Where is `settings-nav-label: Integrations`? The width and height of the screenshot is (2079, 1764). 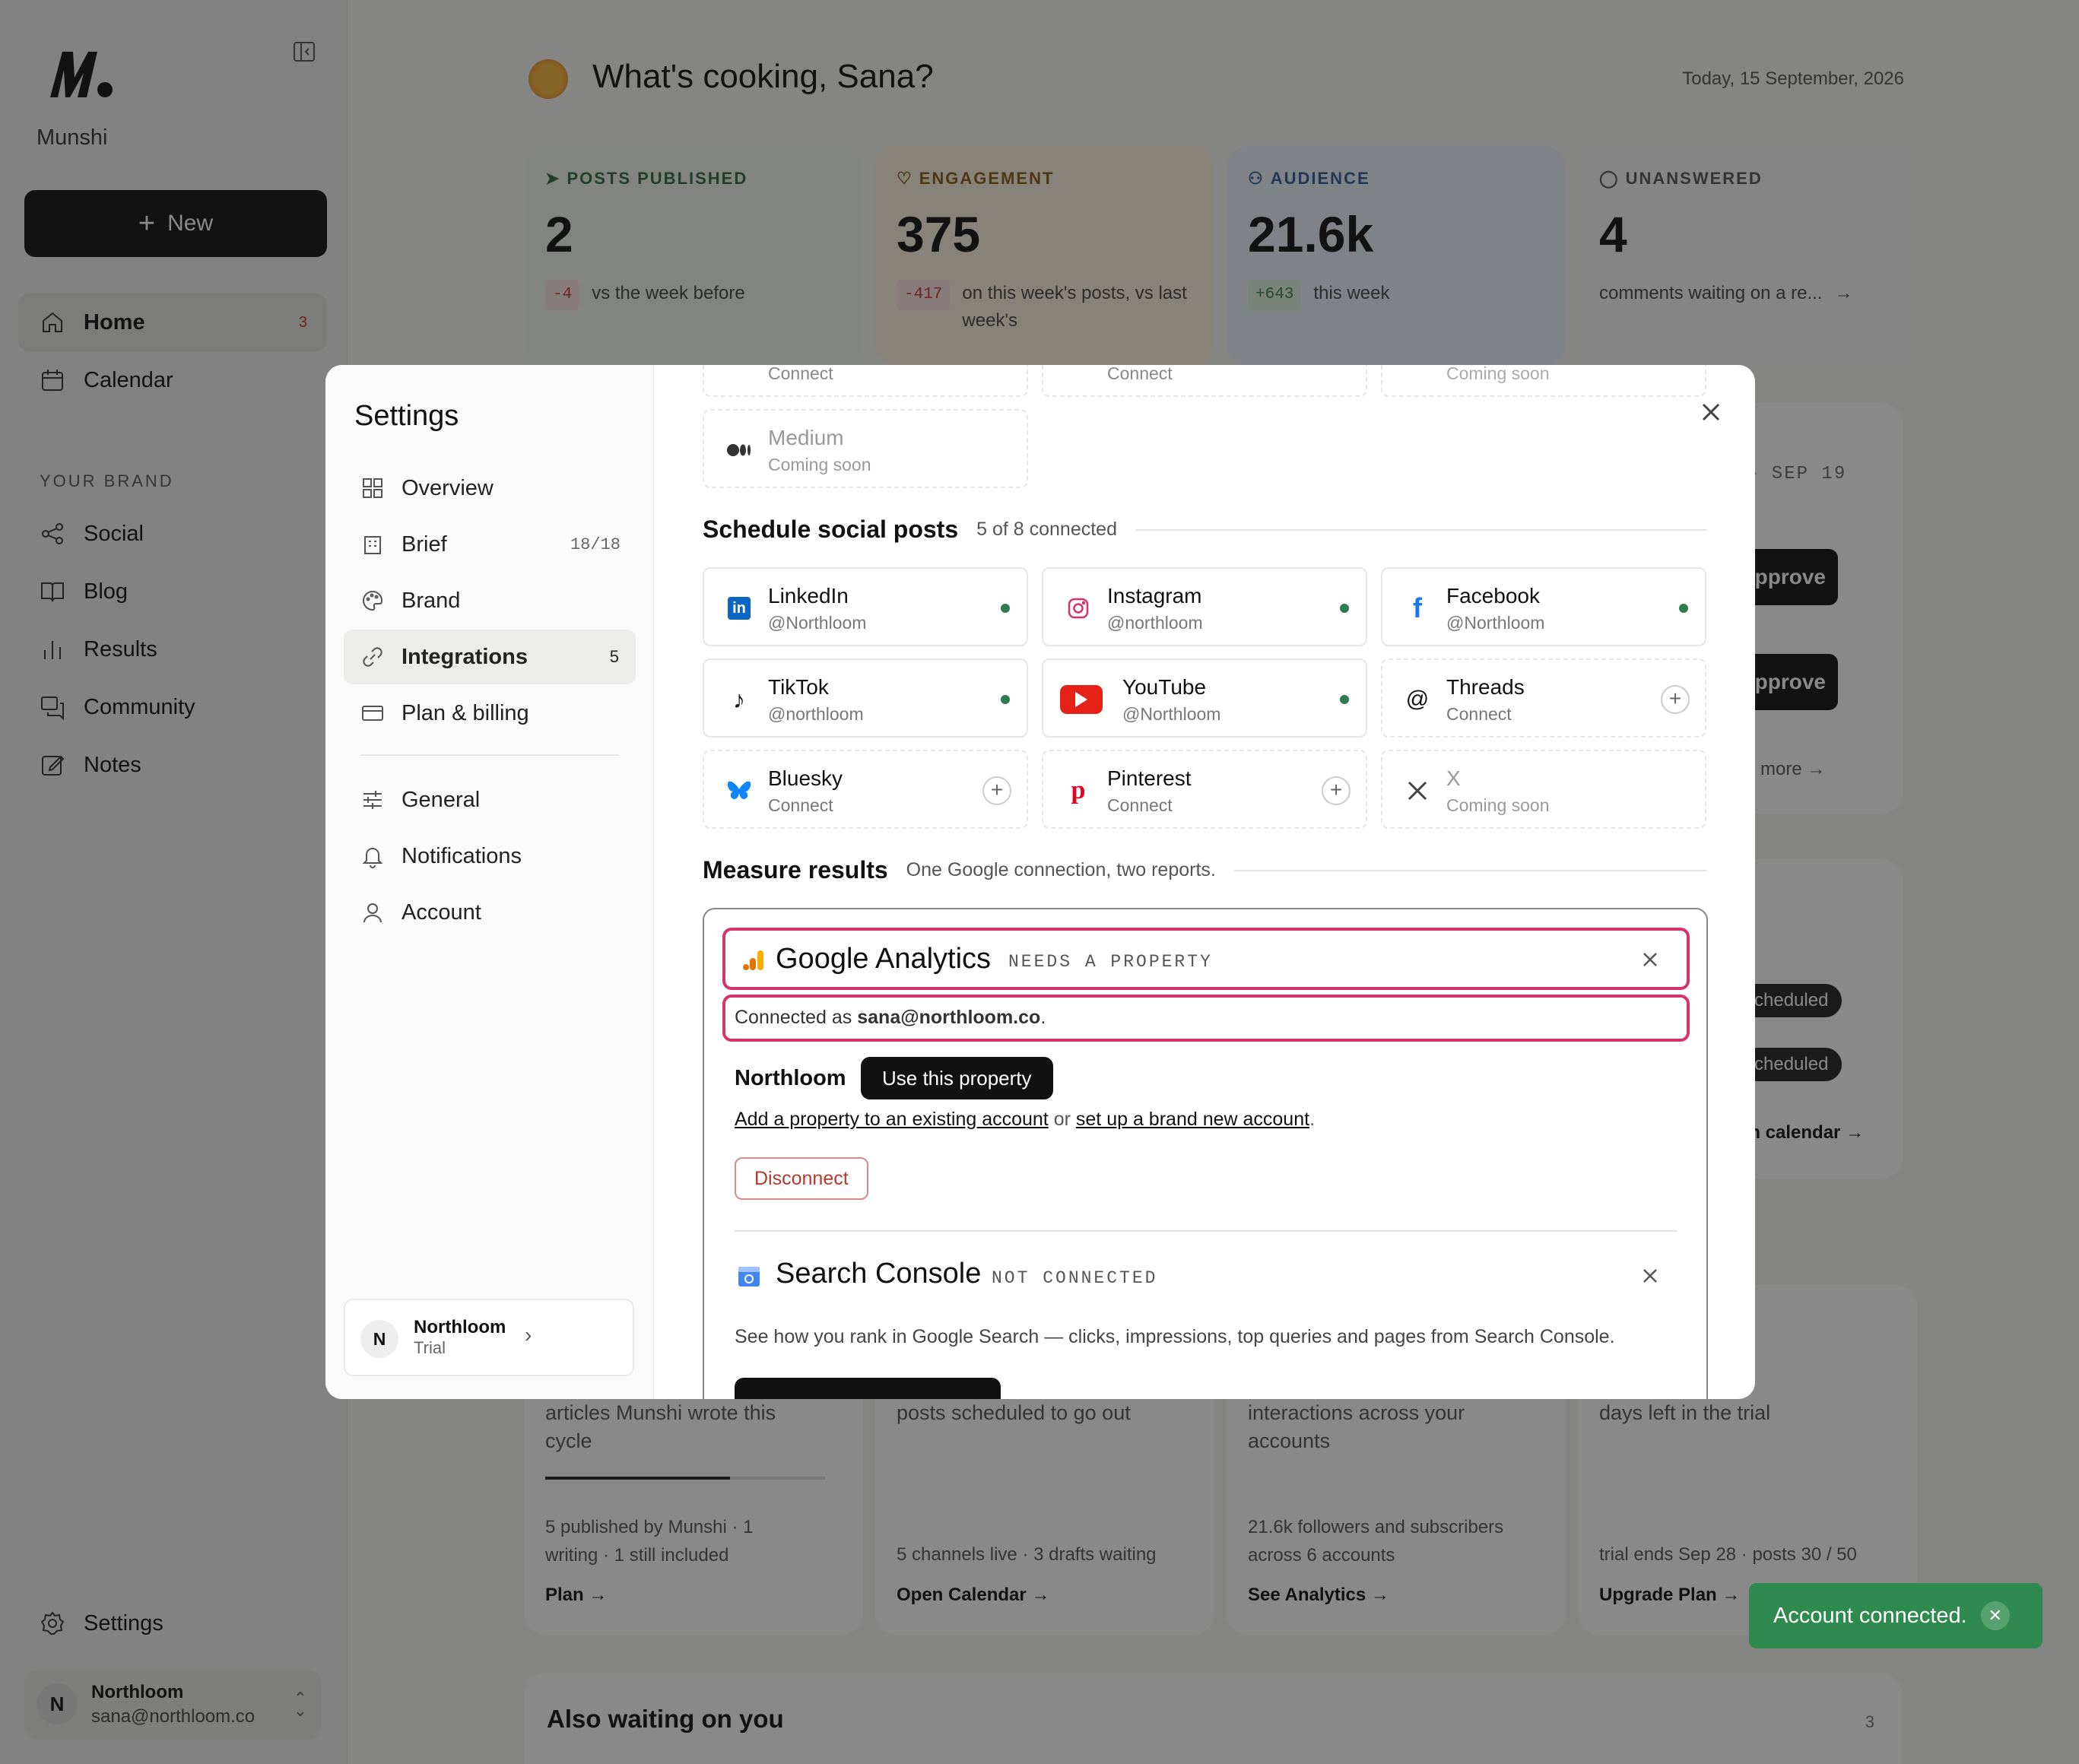 settings-nav-label: Integrations is located at coordinates (465, 656).